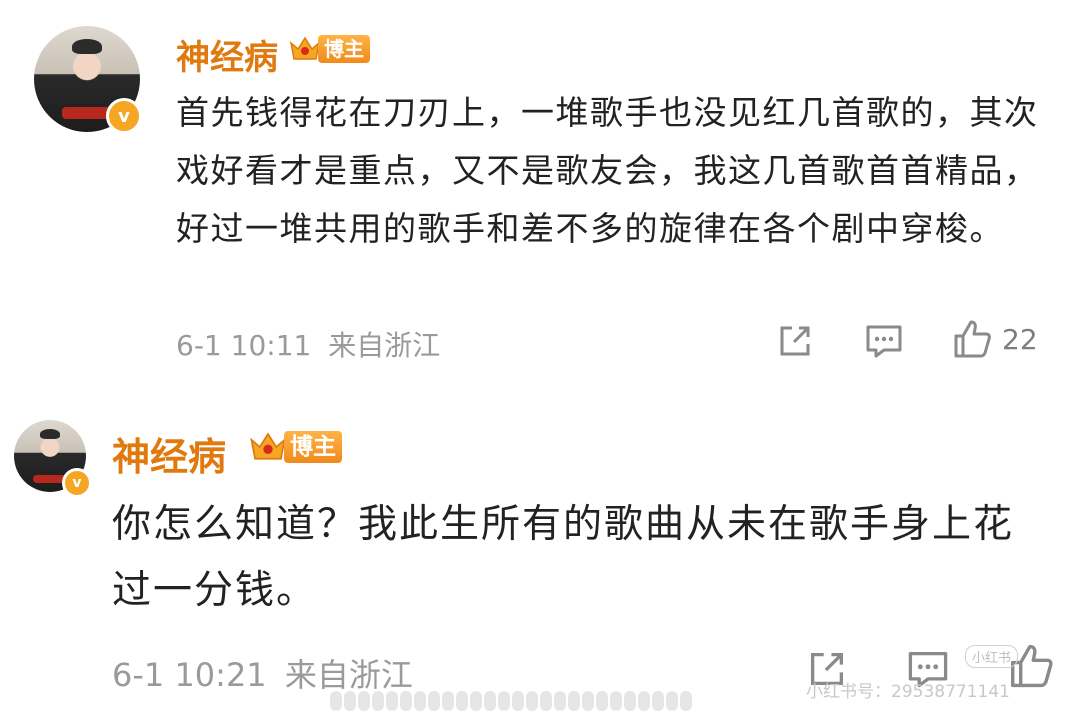 The width and height of the screenshot is (1080, 720). I want to click on verified-badge-icon: v, so click(77, 483).